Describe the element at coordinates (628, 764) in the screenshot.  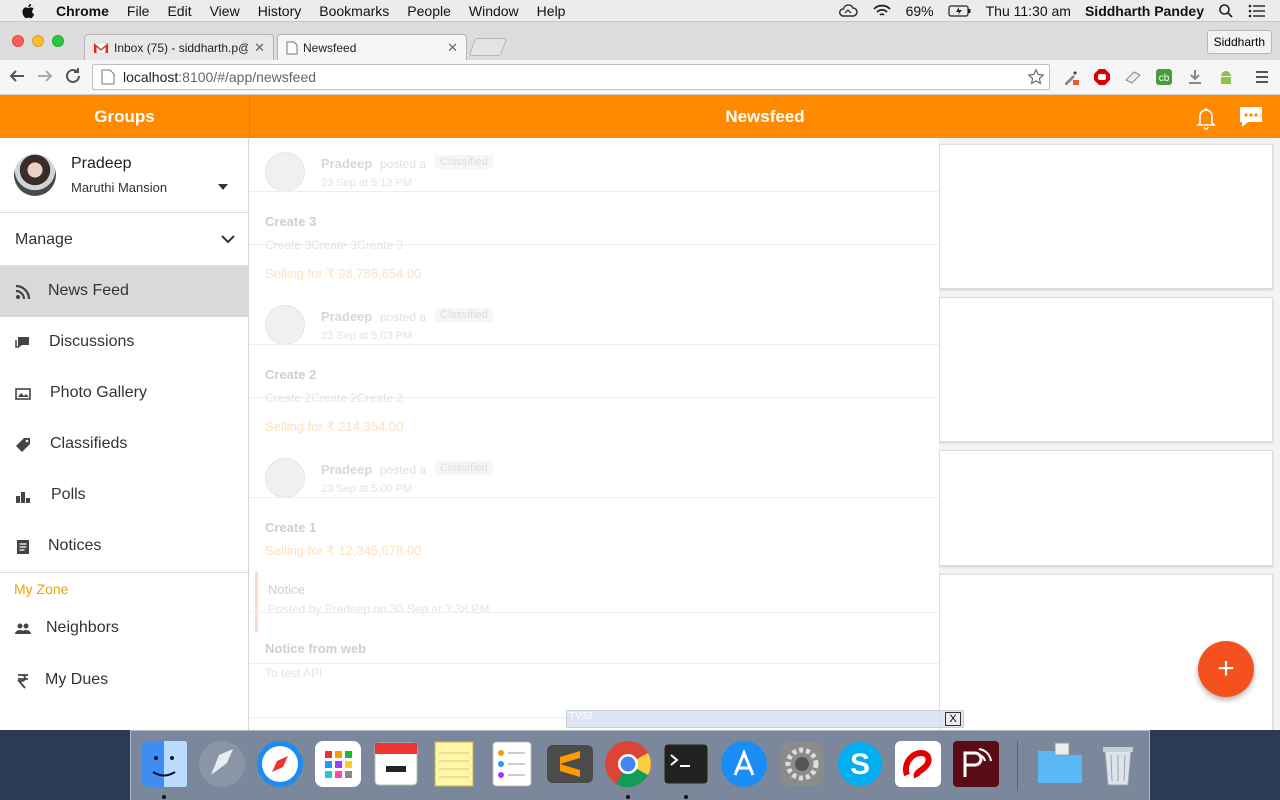
I see `chrome-icon` at that location.